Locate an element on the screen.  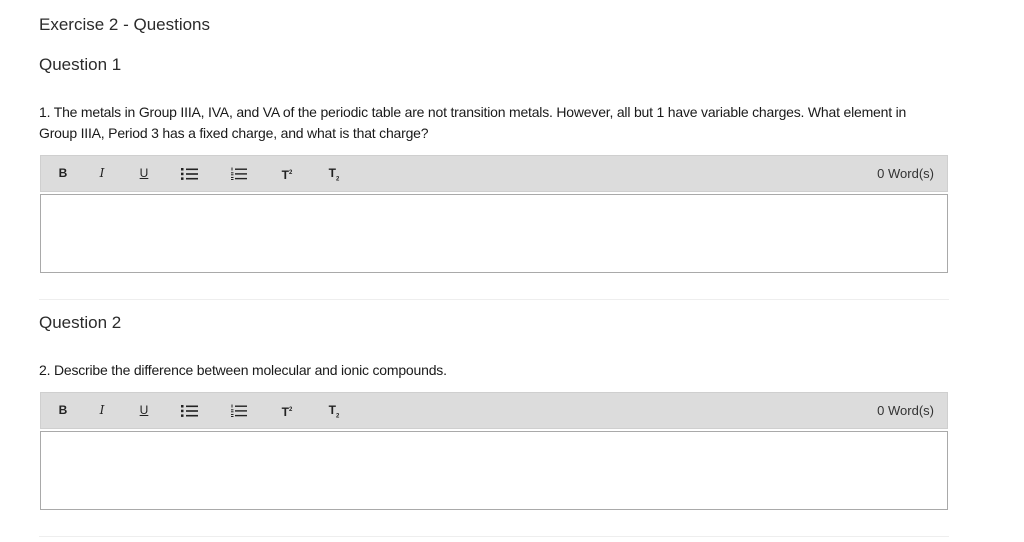
question-heading: Question 1 is located at coordinates (80, 64).